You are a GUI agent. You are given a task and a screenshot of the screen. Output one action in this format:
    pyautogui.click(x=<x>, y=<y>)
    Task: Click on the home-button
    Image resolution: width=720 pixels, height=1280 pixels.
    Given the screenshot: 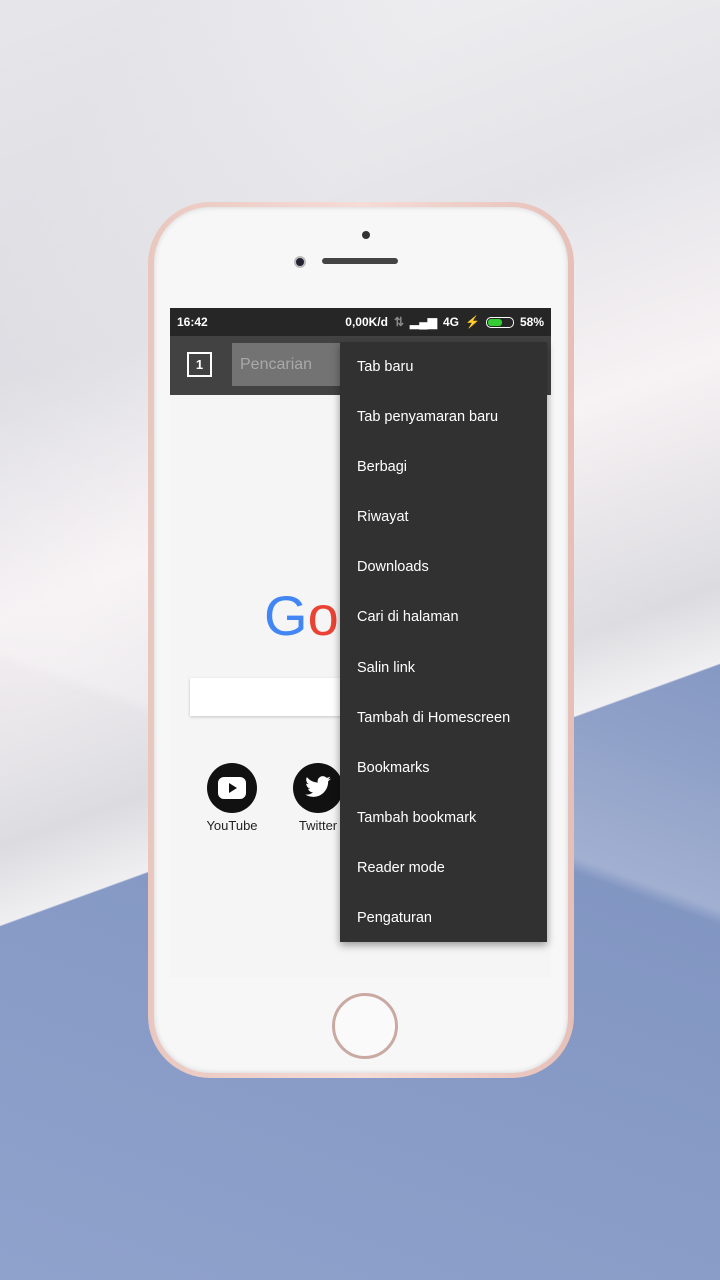 What is the action you would take?
    pyautogui.click(x=365, y=1026)
    